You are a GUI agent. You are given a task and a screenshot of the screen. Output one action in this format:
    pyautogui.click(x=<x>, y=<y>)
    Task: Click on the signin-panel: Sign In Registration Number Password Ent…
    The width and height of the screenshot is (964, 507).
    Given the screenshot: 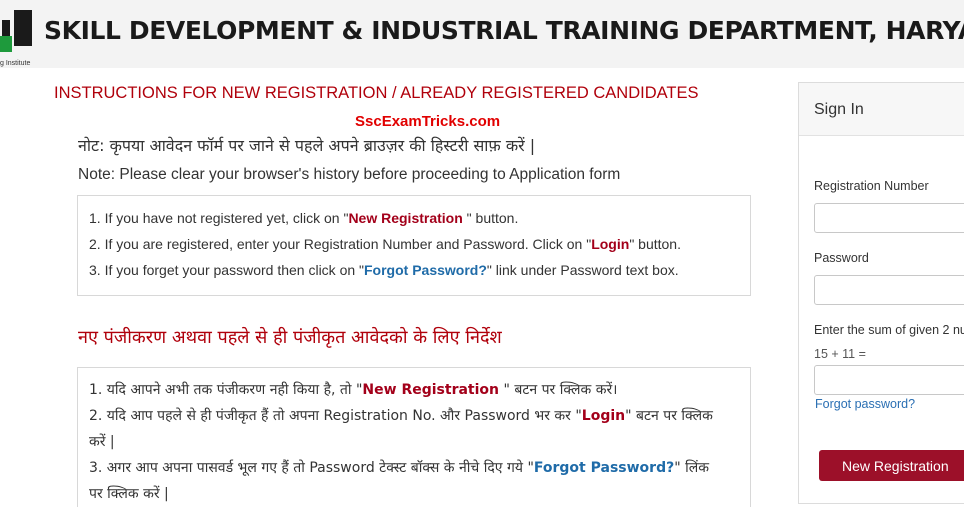 What is the action you would take?
    pyautogui.click(x=881, y=293)
    